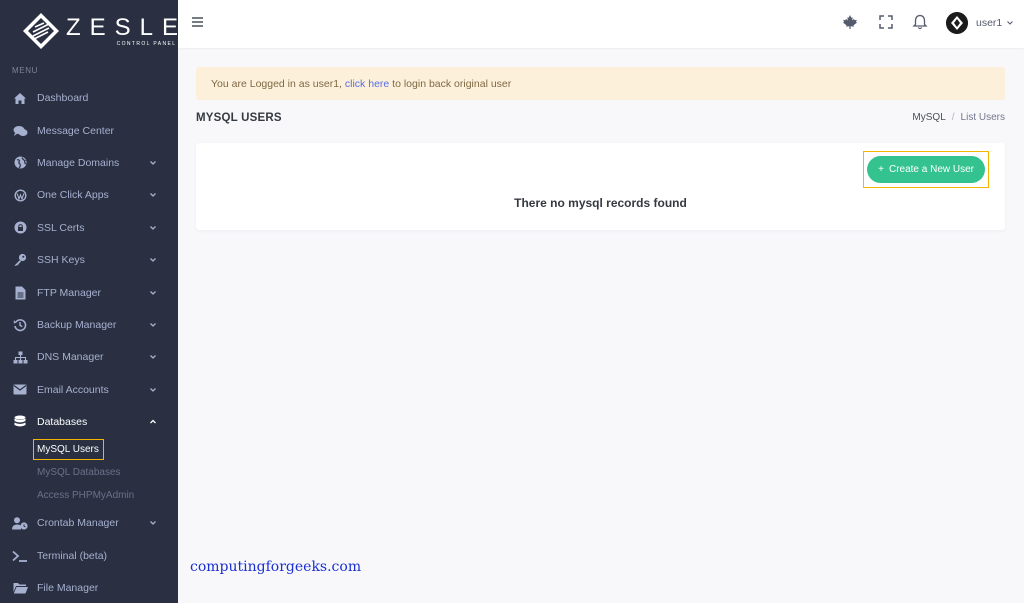 The width and height of the screenshot is (1024, 603). I want to click on sidebar-item-label: SSL Certs, so click(61, 227).